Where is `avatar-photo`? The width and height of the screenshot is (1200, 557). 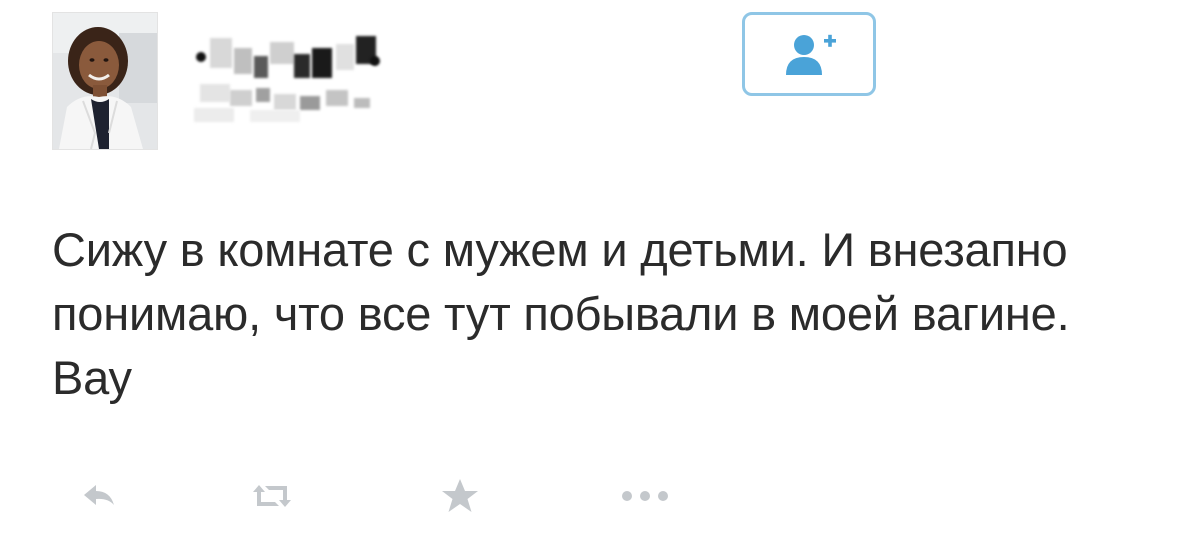
avatar-photo is located at coordinates (105, 81).